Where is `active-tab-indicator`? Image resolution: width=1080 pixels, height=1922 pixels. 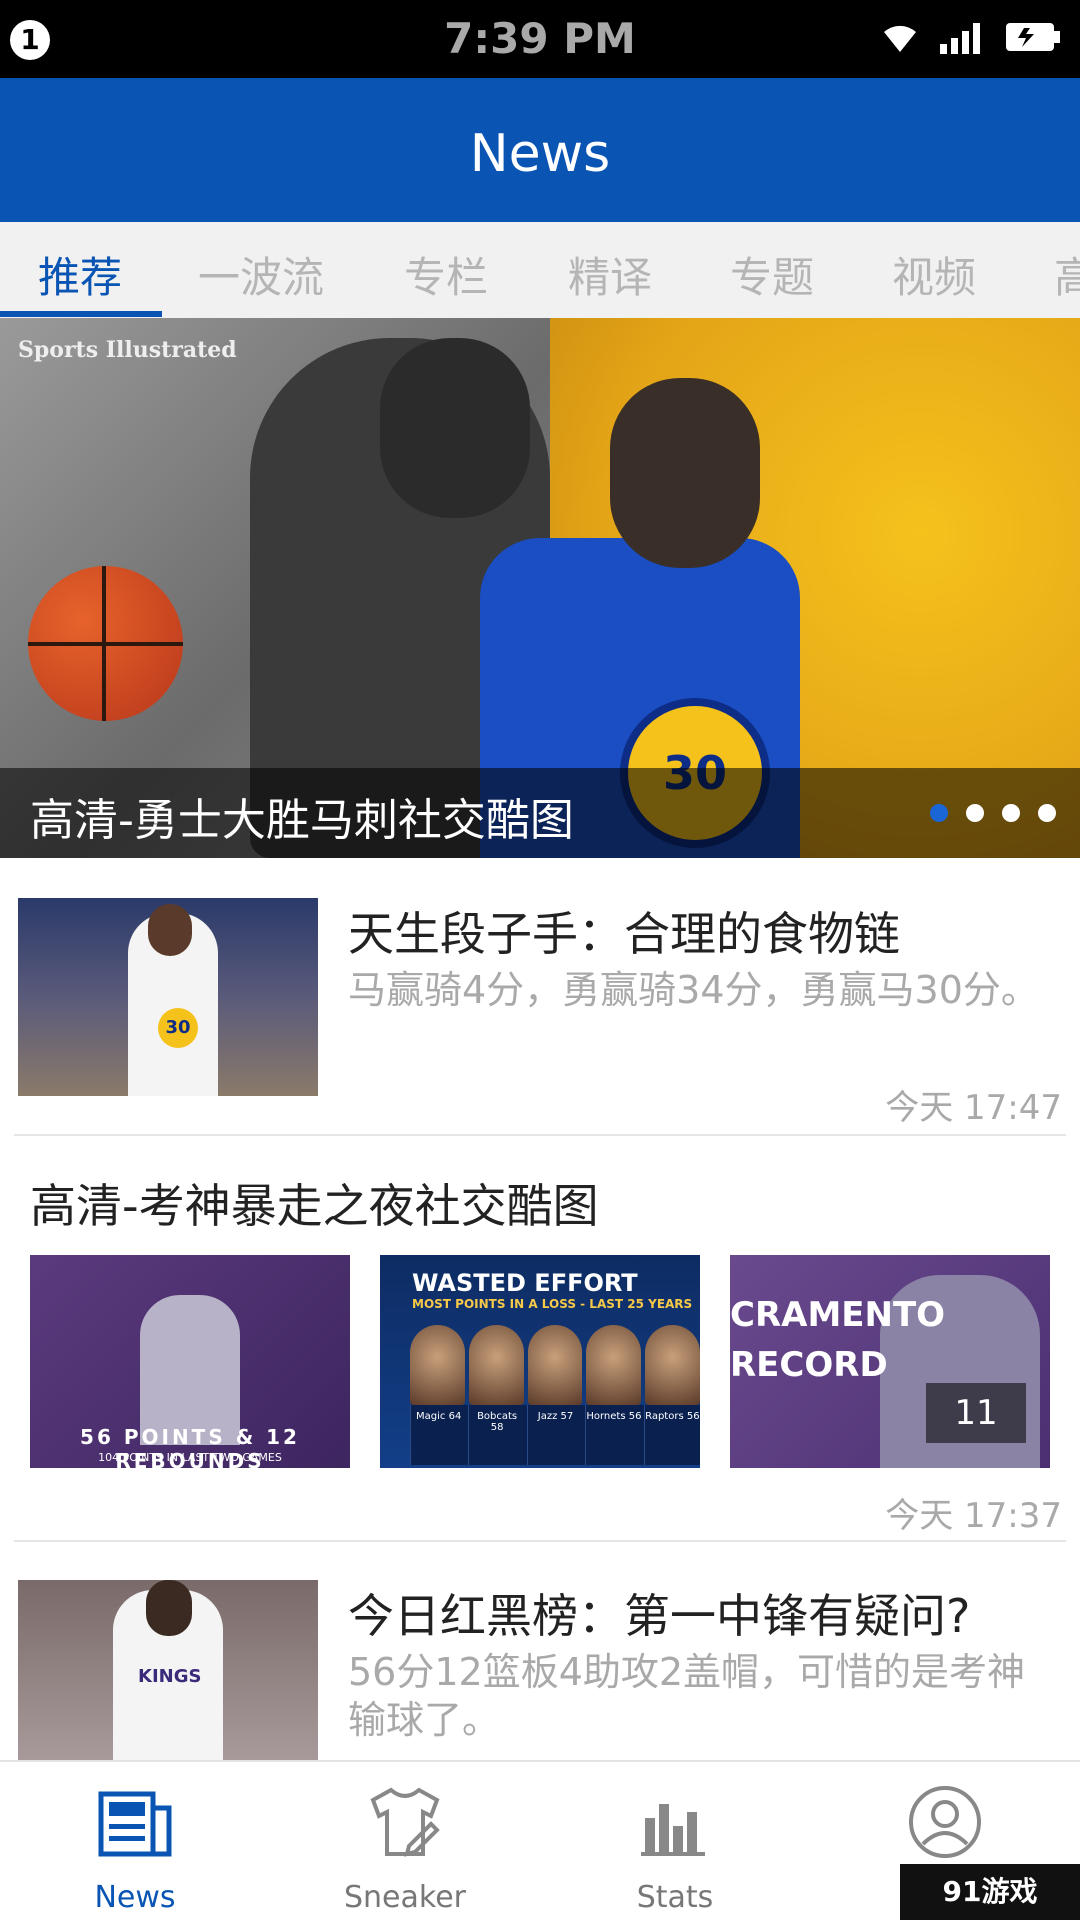 active-tab-indicator is located at coordinates (81, 314).